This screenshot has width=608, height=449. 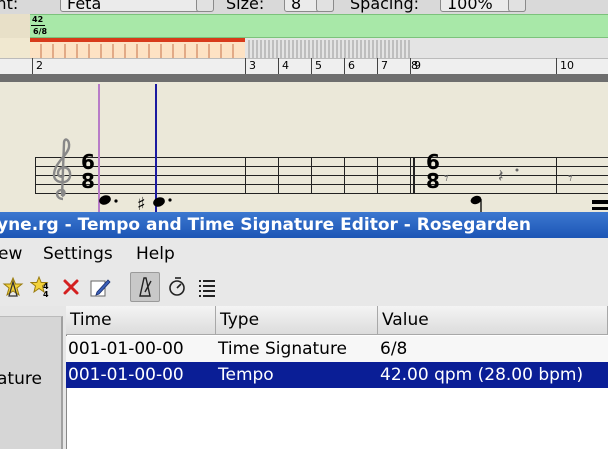 I want to click on staff-start-line, so click(x=35, y=175).